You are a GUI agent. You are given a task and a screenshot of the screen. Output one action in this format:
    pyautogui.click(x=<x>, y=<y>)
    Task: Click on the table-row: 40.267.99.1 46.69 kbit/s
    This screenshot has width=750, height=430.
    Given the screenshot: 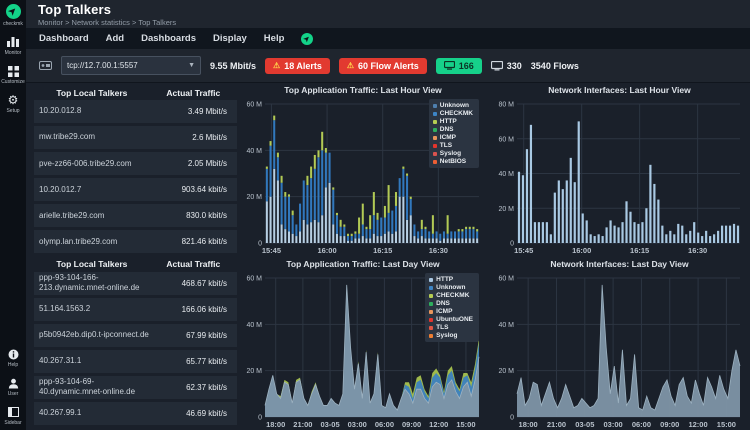 What is the action you would take?
    pyautogui.click(x=135, y=413)
    